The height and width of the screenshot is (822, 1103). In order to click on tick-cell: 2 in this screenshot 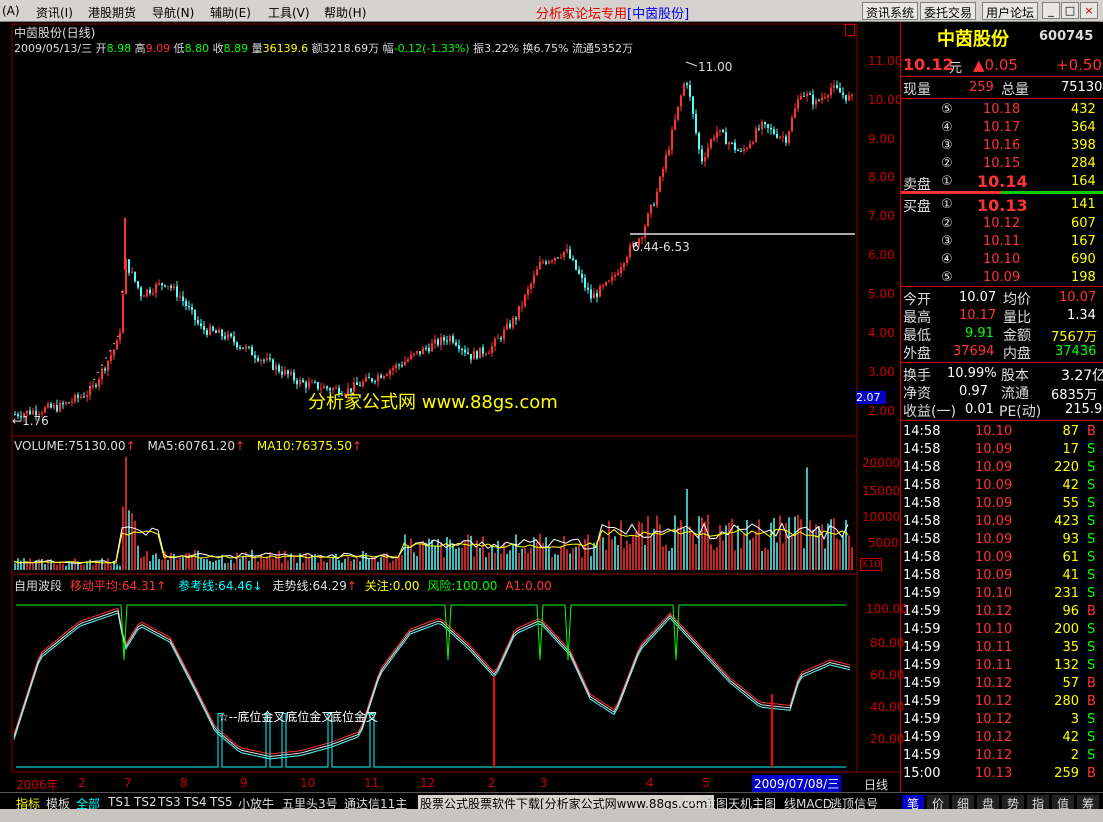, I will do `click(1074, 755)`.